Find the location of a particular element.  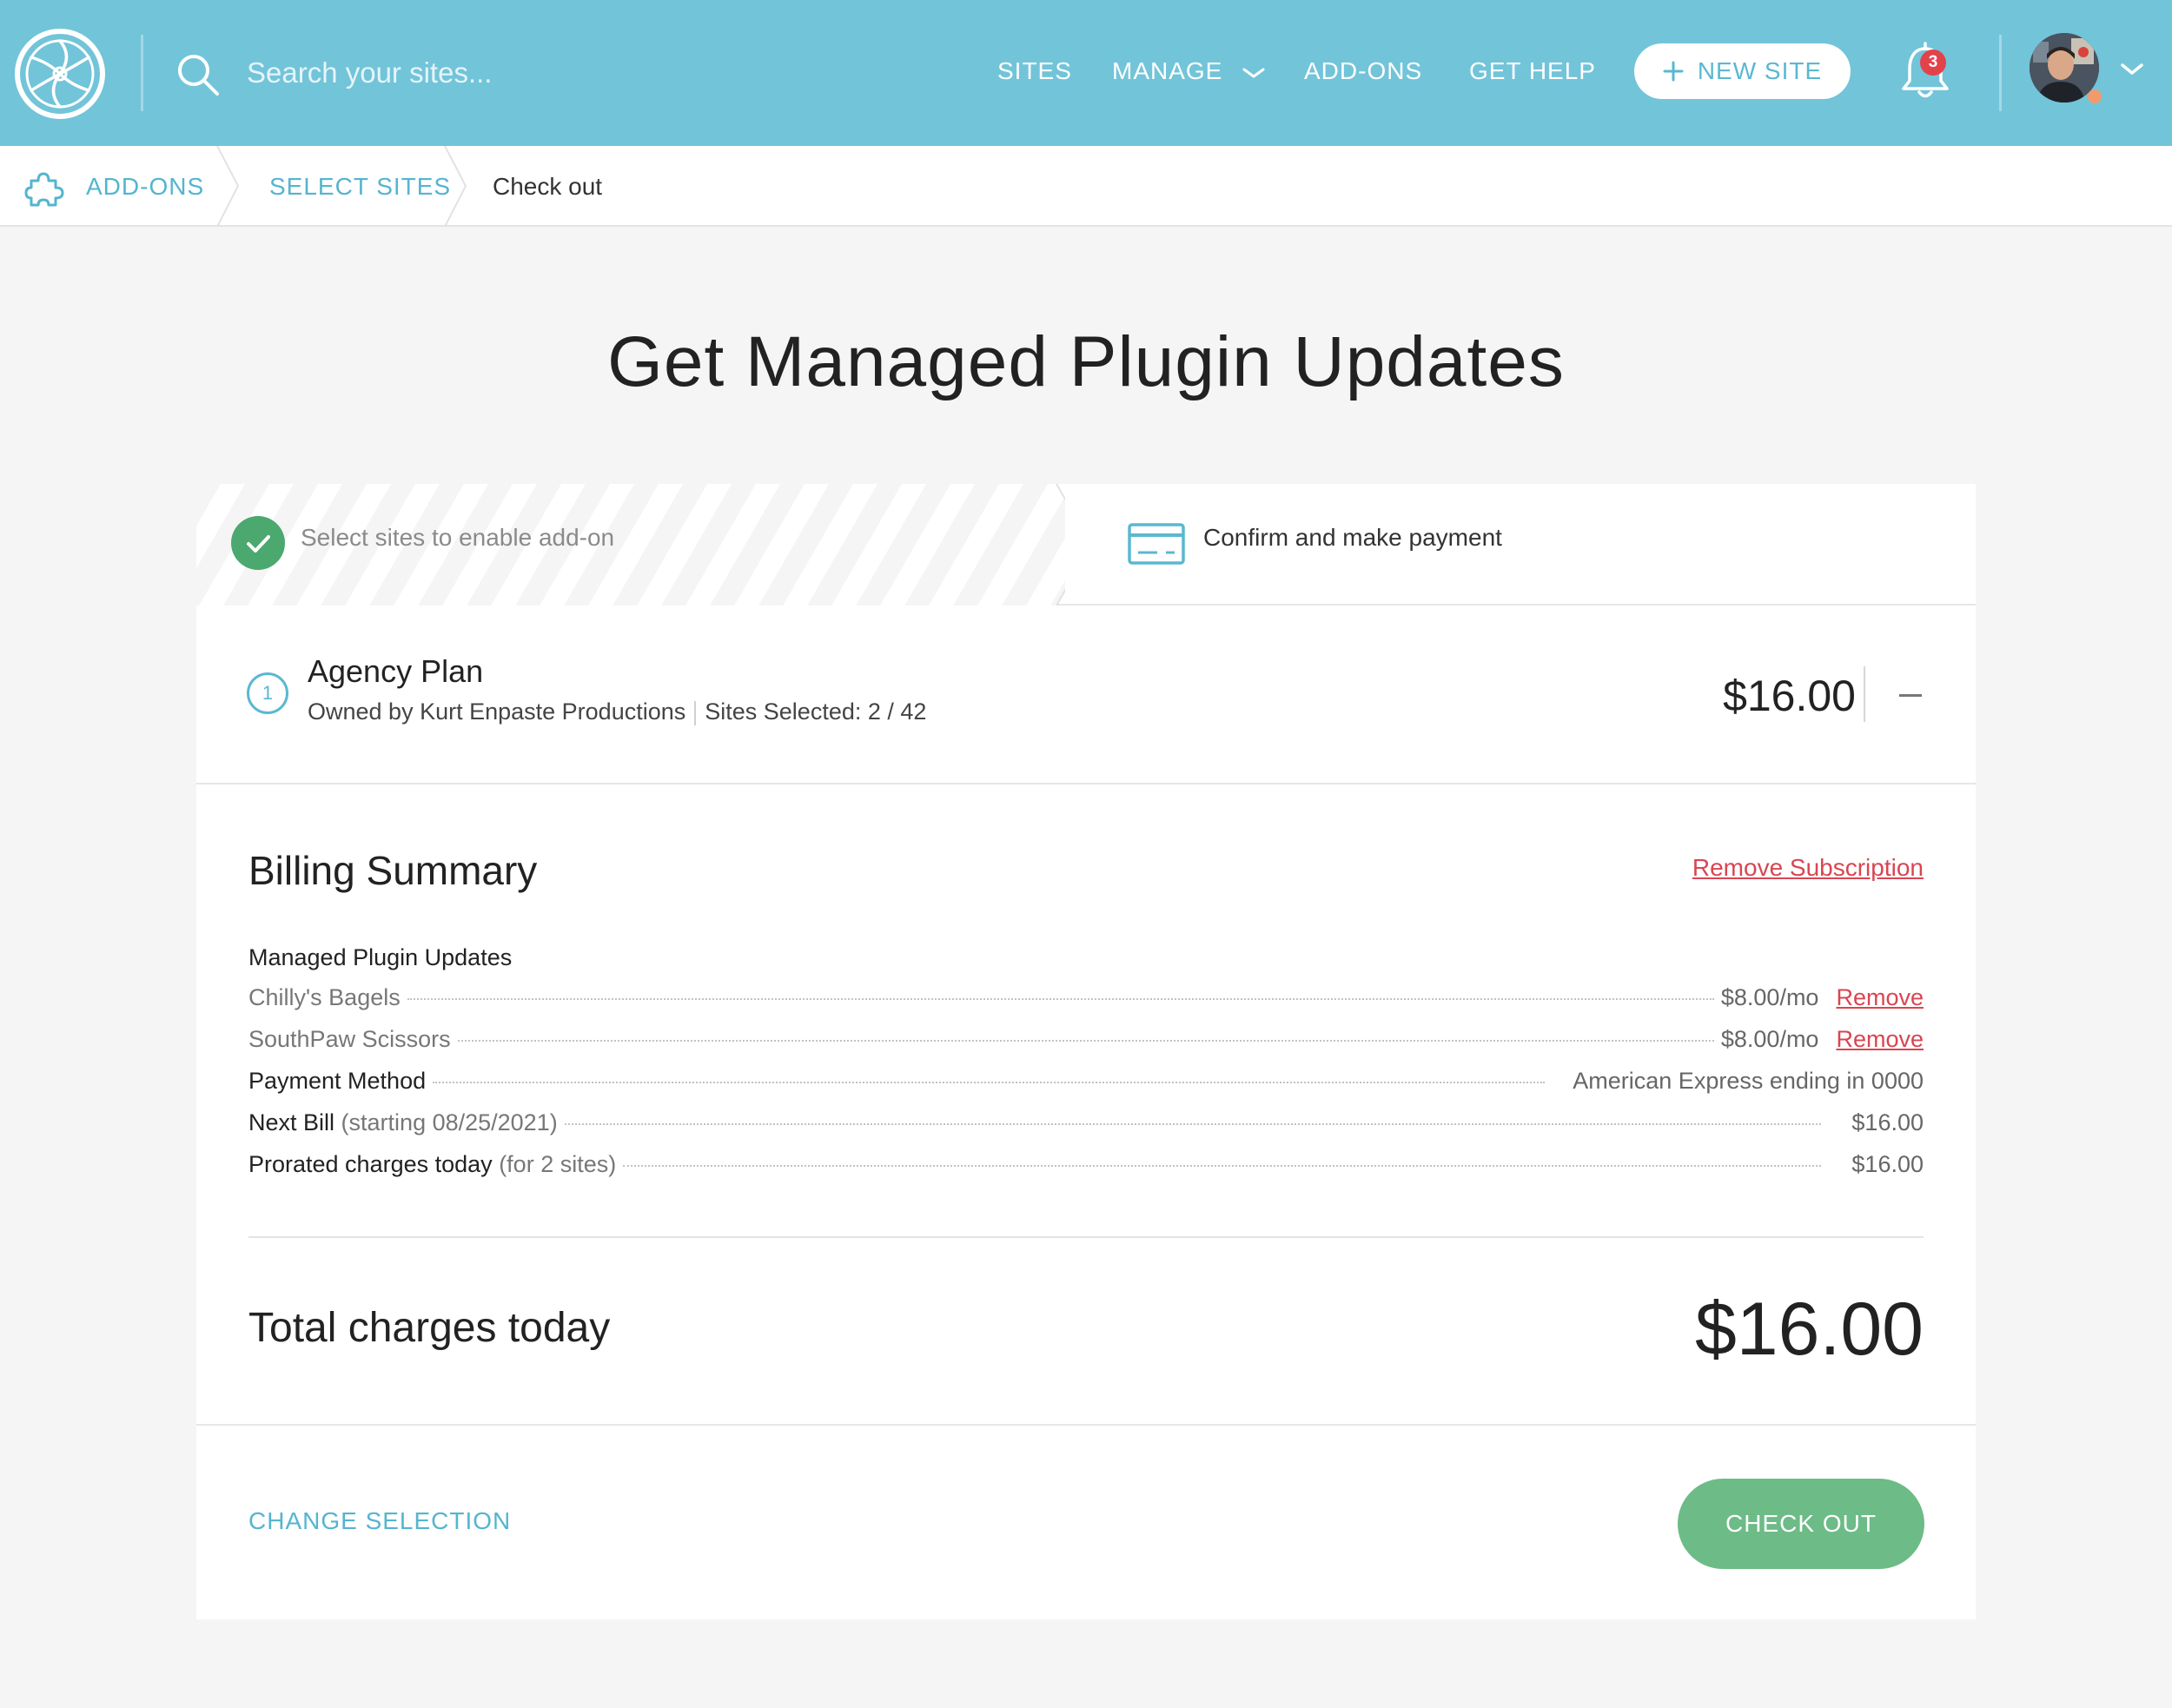

nav-manage-label: MANAGE is located at coordinates (1167, 70).